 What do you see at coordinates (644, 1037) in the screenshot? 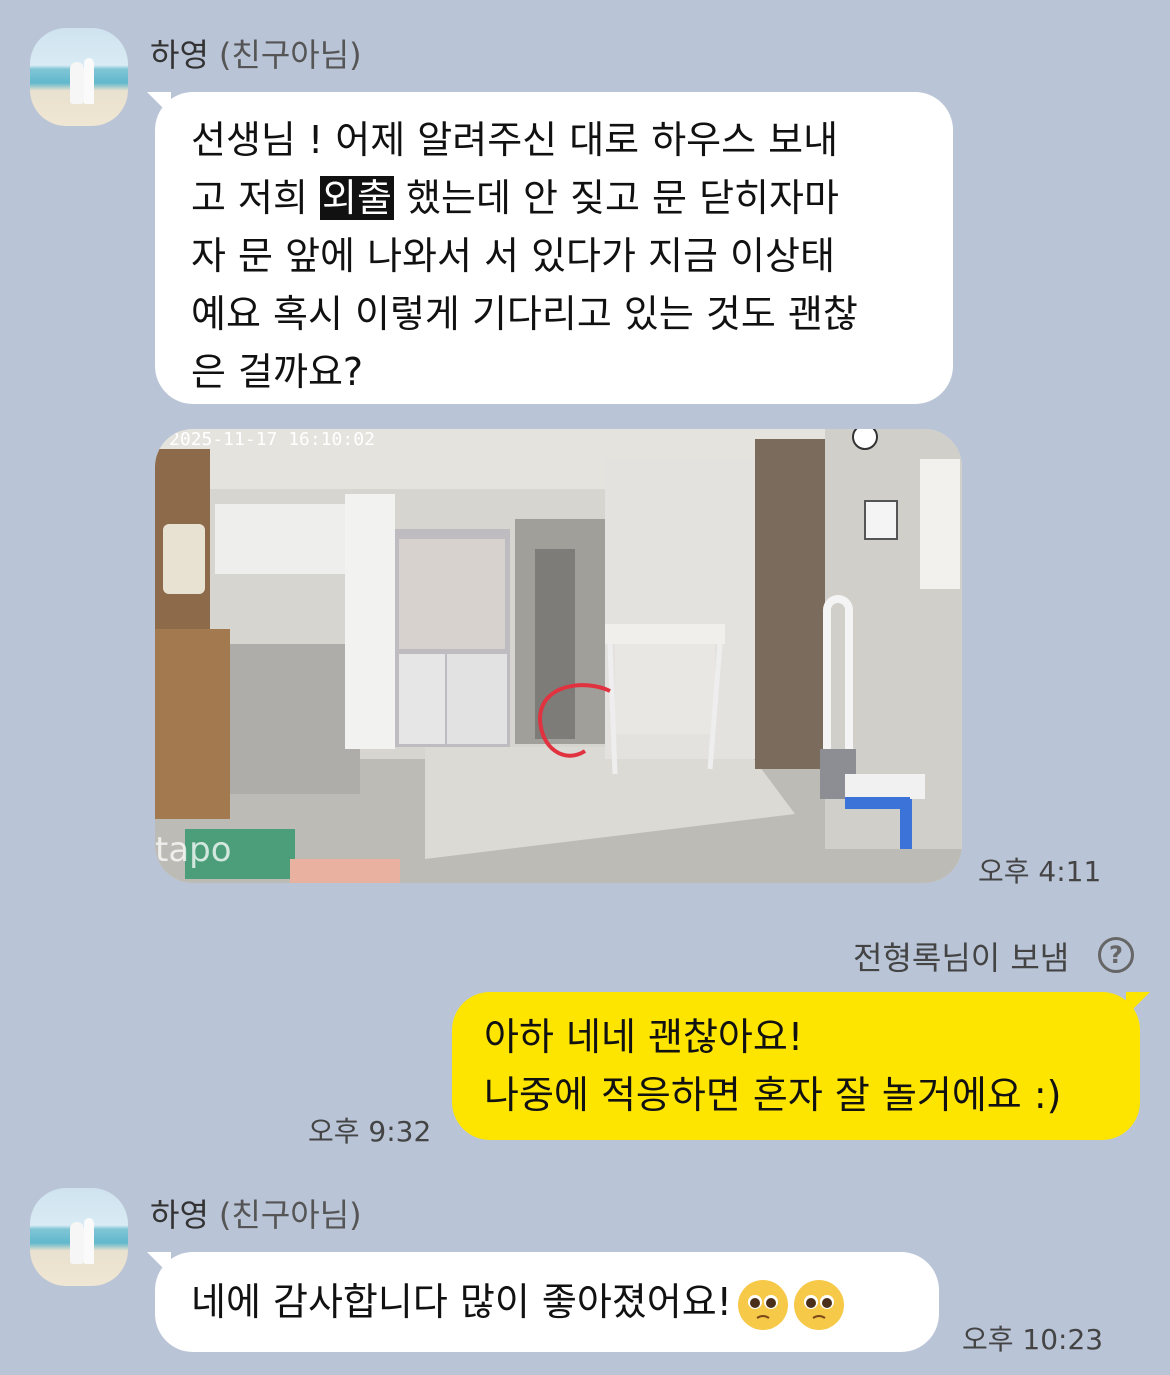
I see `message-line: 아하 네네 괜찮아요!` at bounding box center [644, 1037].